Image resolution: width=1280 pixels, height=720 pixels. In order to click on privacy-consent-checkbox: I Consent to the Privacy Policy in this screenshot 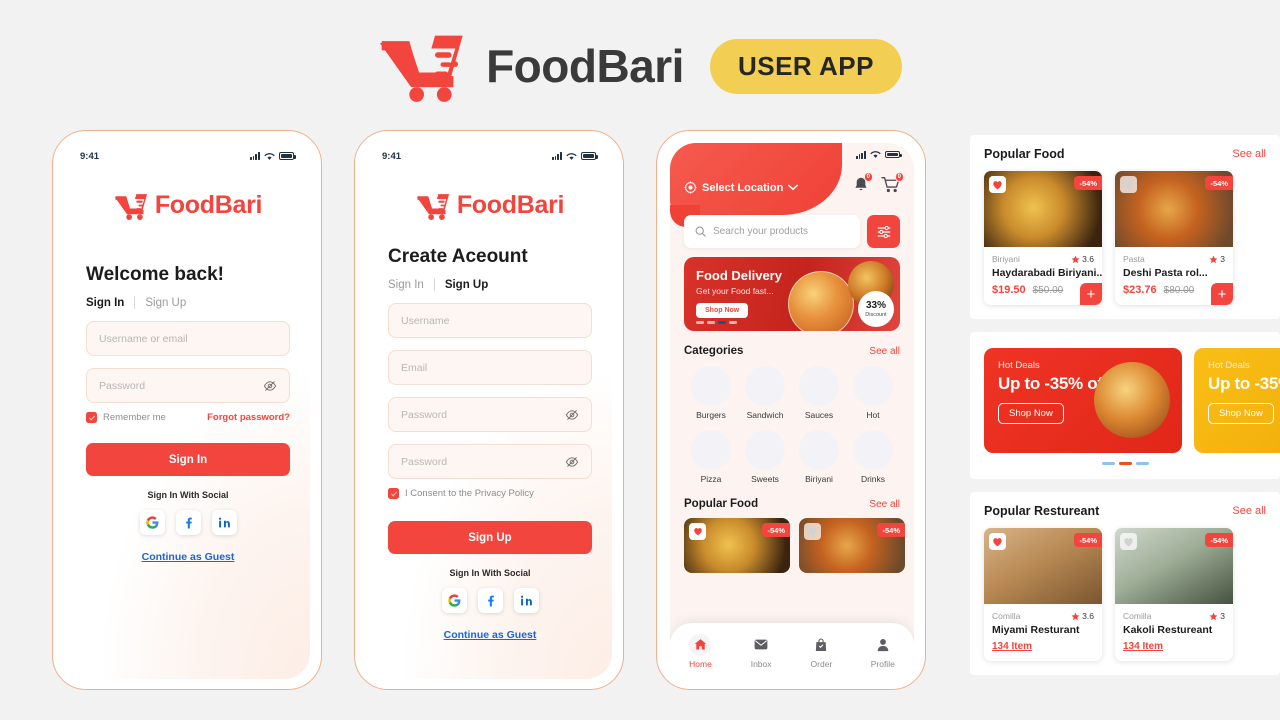, I will do `click(490, 493)`.